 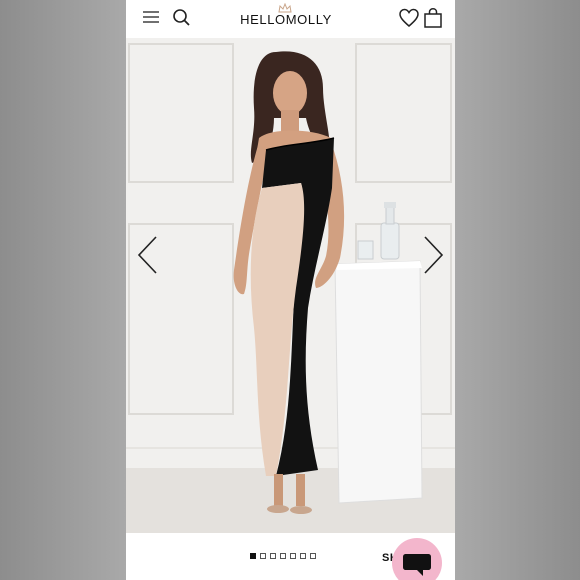 What do you see at coordinates (182, 18) in the screenshot?
I see `search-icon` at bounding box center [182, 18].